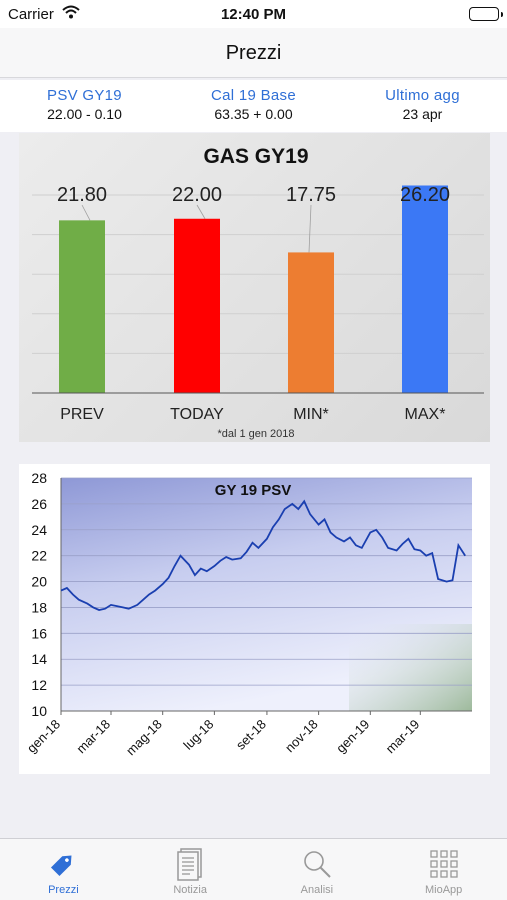 This screenshot has height=900, width=507. Describe the element at coordinates (317, 864) in the screenshot. I see `magnifier-icon` at that location.